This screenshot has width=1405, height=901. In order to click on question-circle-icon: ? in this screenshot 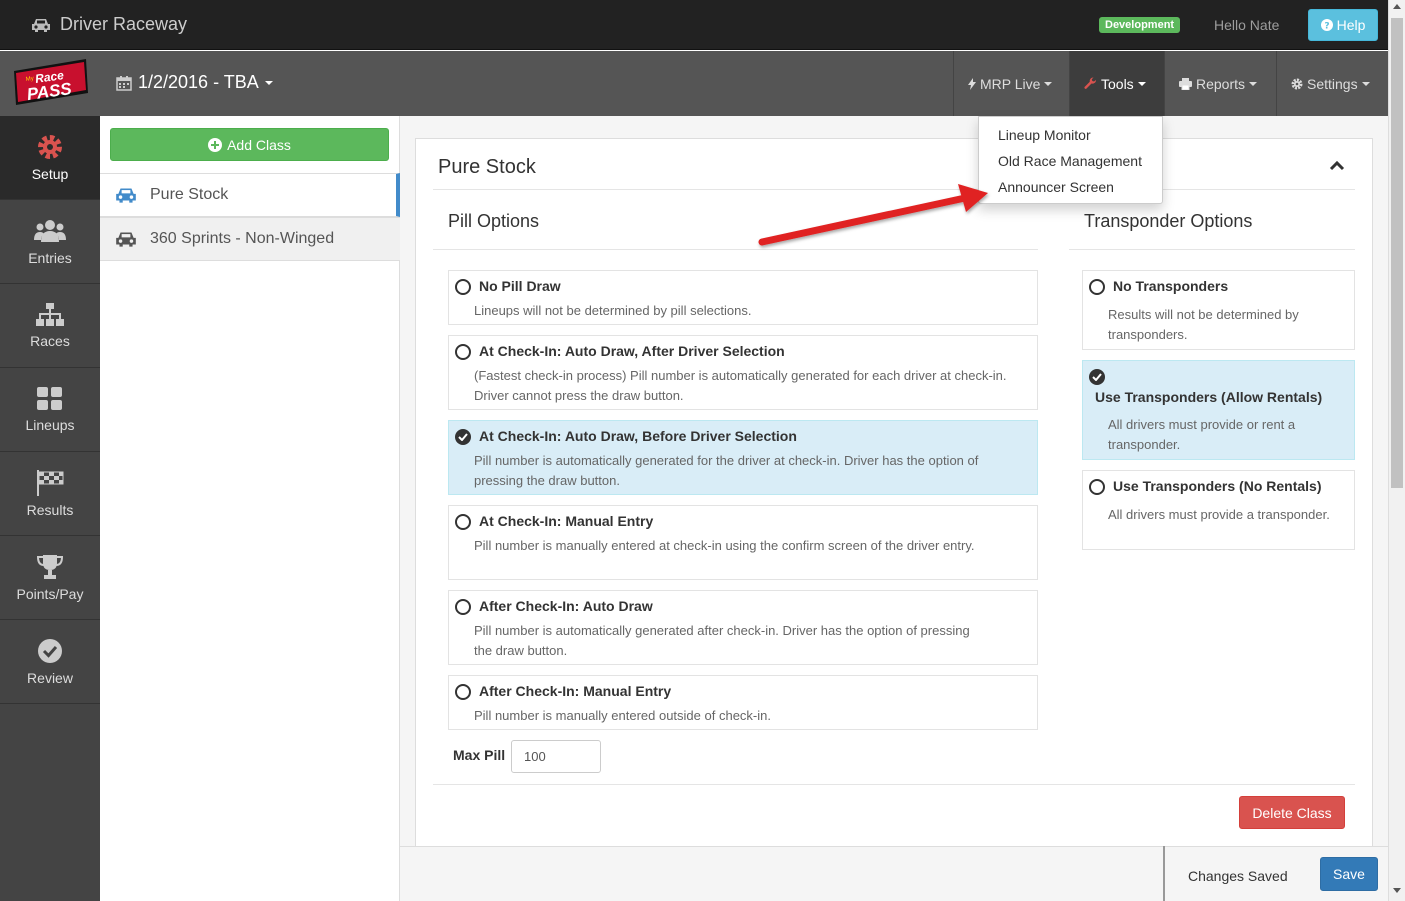, I will do `click(1326, 25)`.